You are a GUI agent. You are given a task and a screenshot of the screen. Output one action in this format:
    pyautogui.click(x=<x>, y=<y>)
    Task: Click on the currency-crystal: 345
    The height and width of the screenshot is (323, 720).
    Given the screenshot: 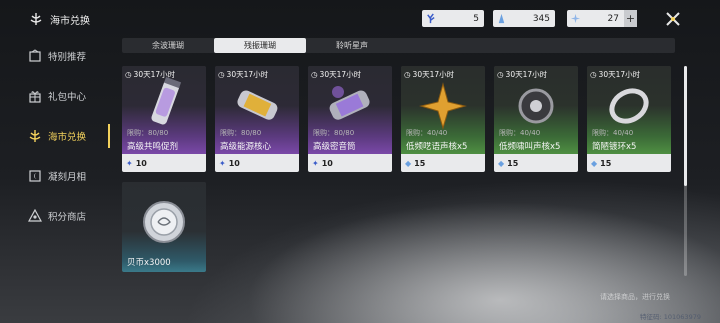 What is the action you would take?
    pyautogui.click(x=524, y=18)
    